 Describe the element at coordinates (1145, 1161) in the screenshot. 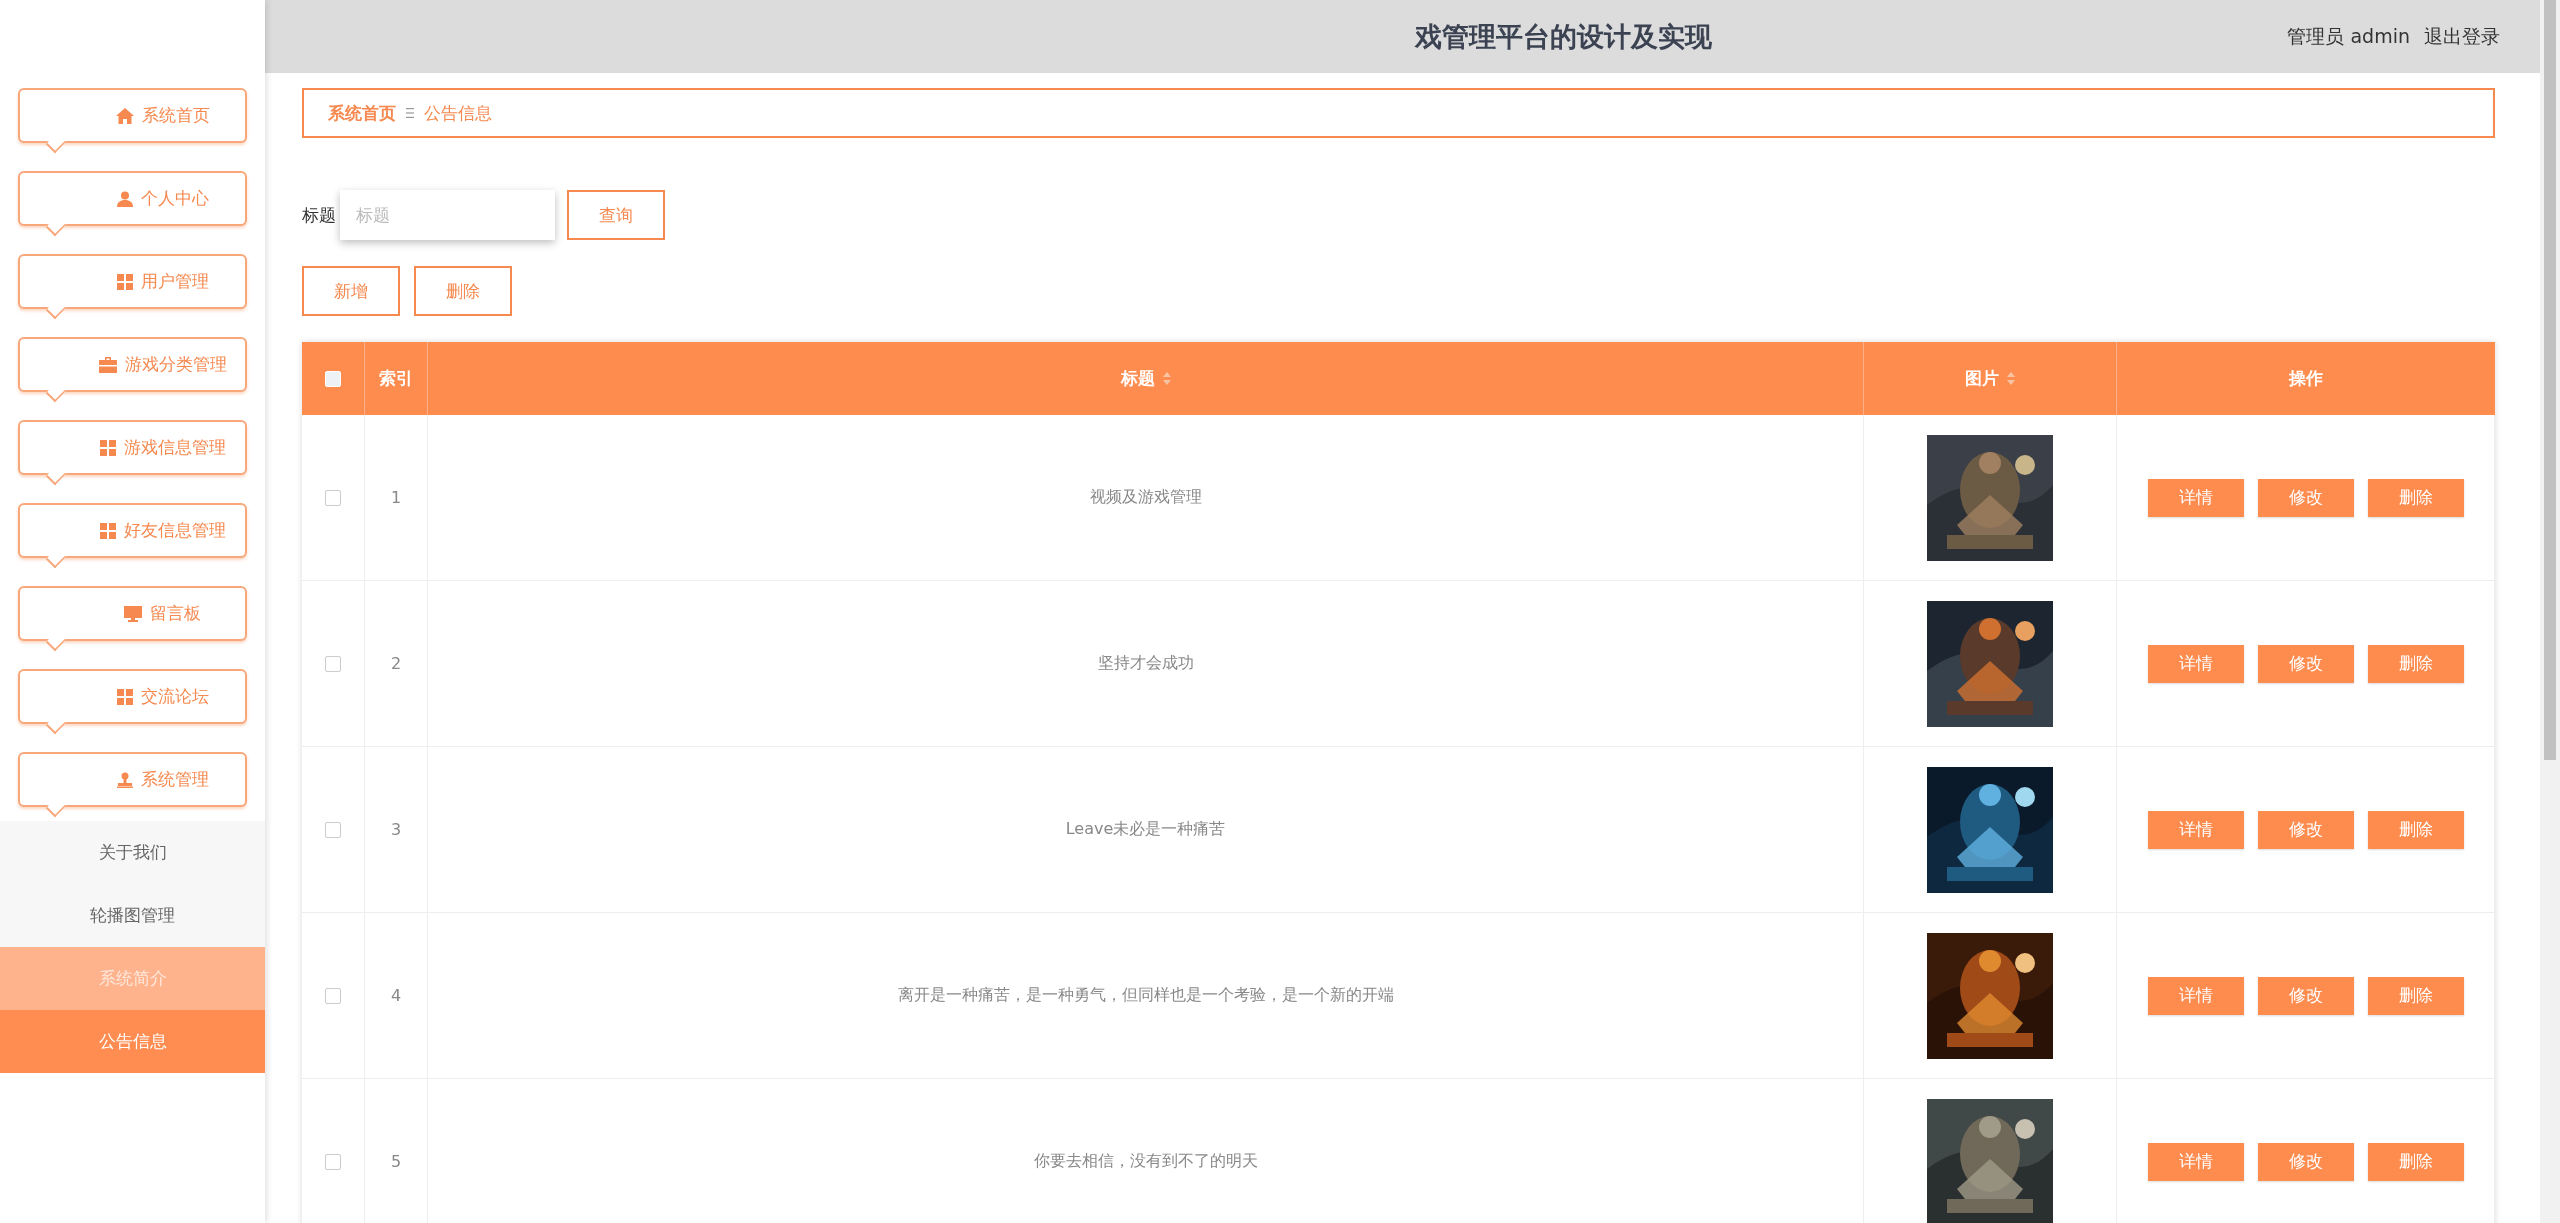

I see `table-cell: 你要去相信，没有到不了的明天` at that location.